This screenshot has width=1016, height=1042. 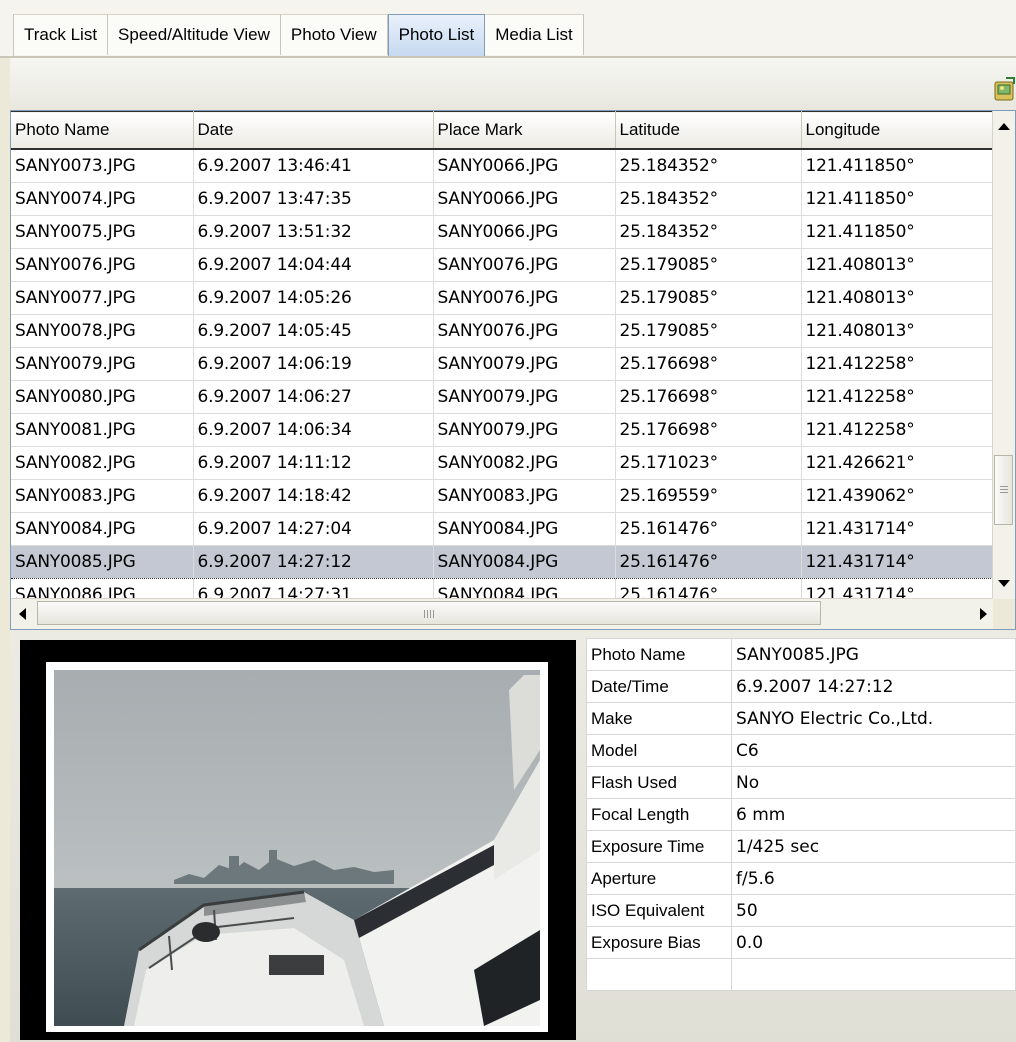 What do you see at coordinates (102, 562) in the screenshot?
I see `cell-photo-name: SANY0085.JPG` at bounding box center [102, 562].